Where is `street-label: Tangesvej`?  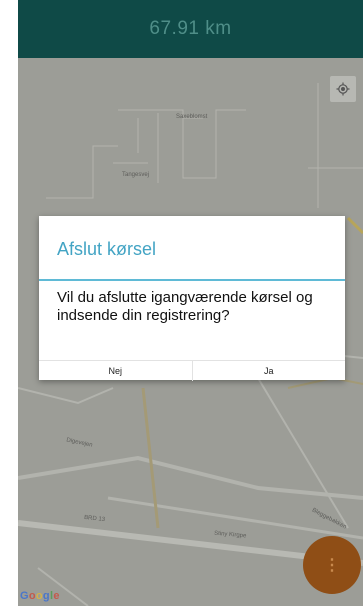
street-label: Tangesvej is located at coordinates (136, 175).